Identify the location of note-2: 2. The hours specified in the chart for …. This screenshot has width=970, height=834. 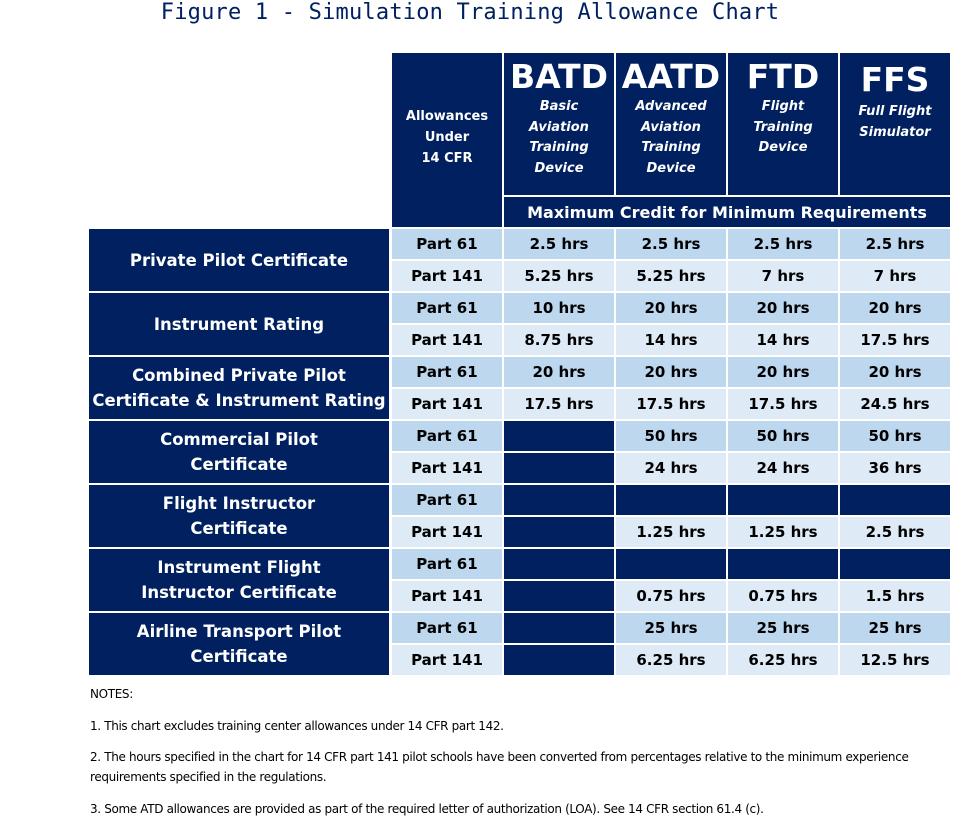
(499, 767).